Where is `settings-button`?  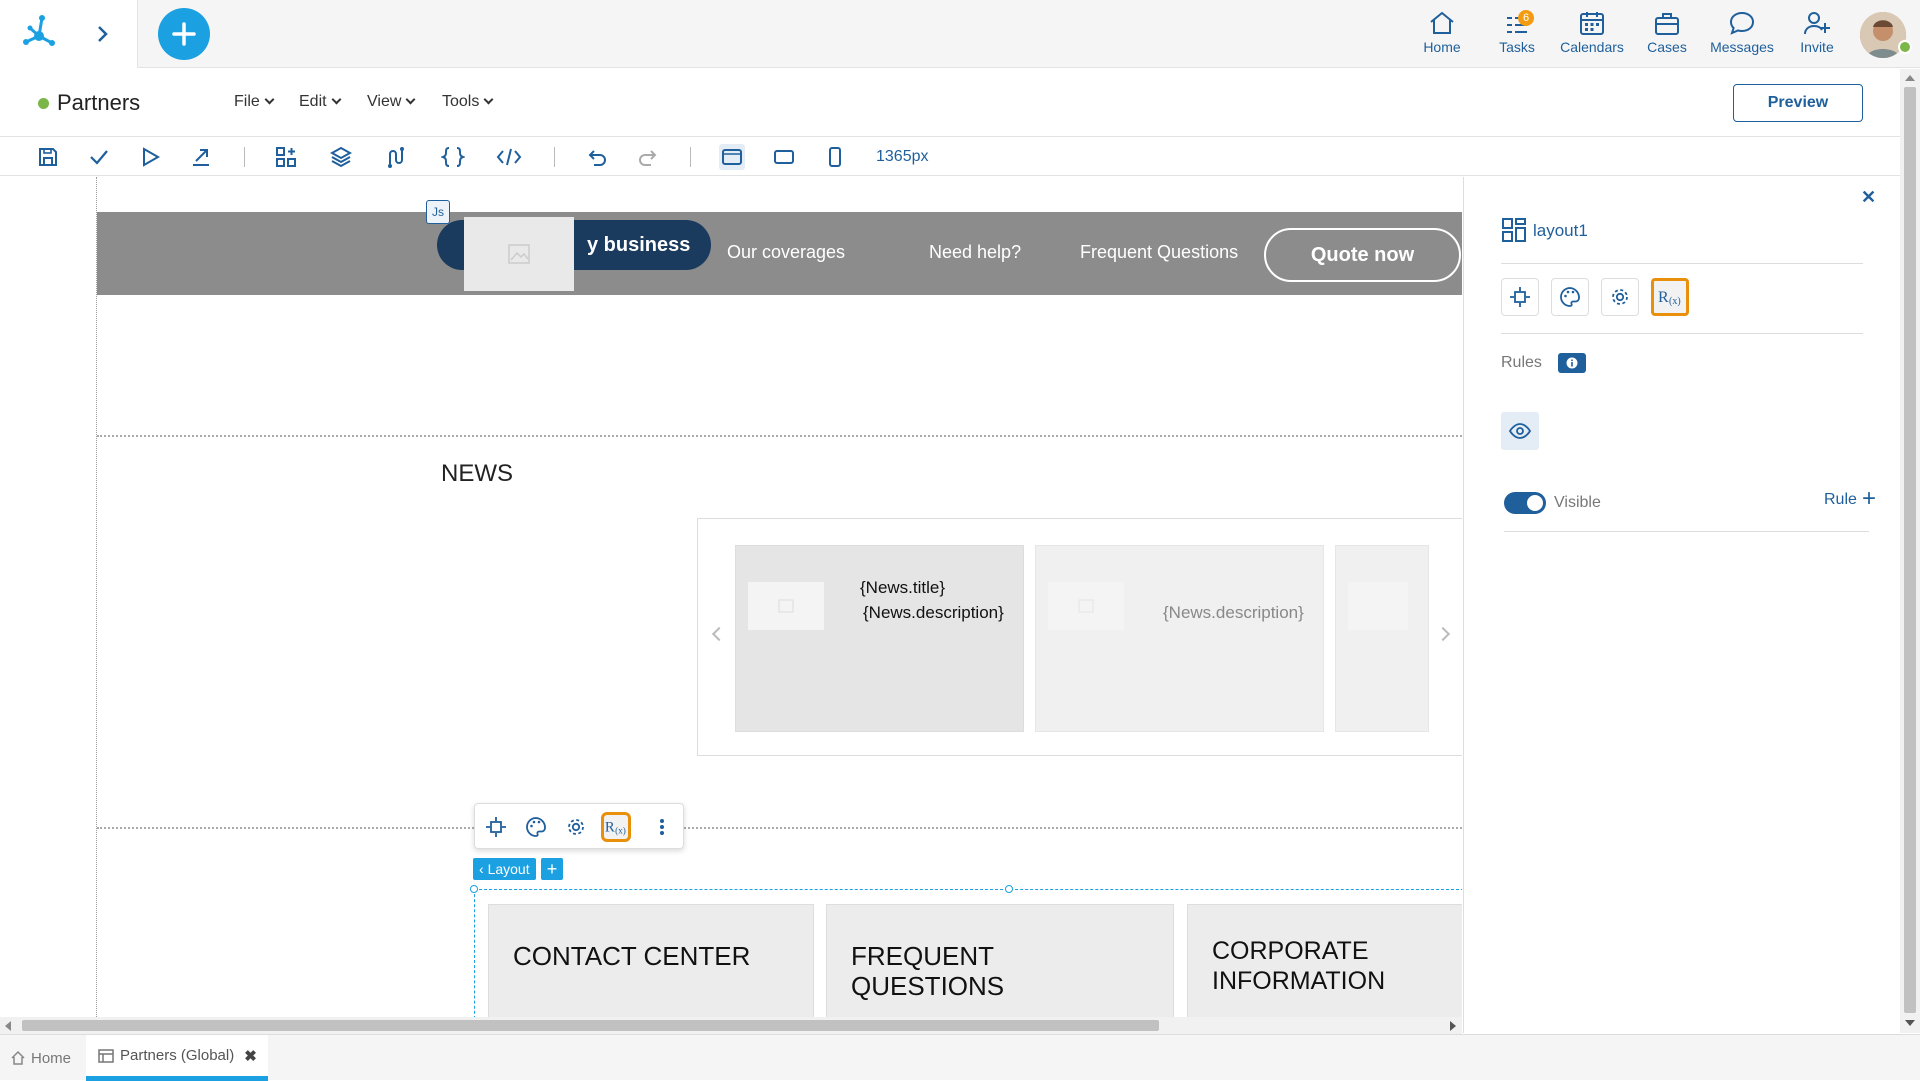
settings-button is located at coordinates (576, 827).